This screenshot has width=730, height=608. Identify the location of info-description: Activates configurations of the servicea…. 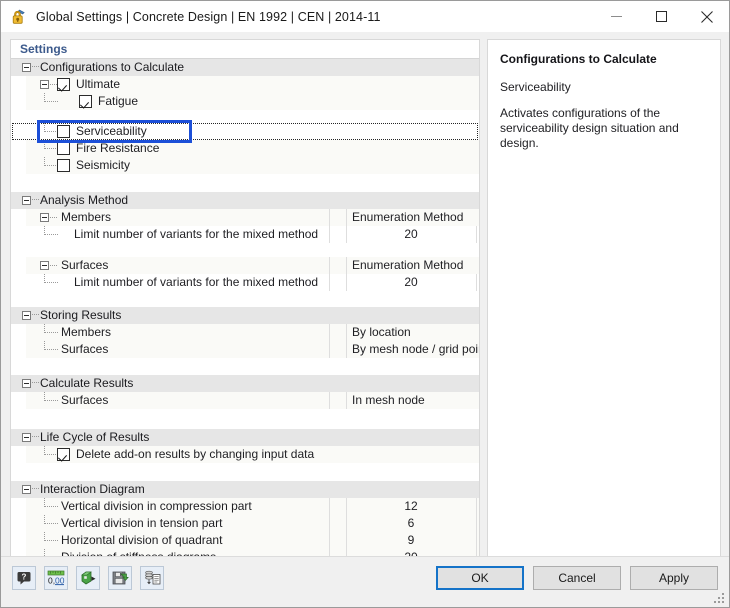
(589, 128).